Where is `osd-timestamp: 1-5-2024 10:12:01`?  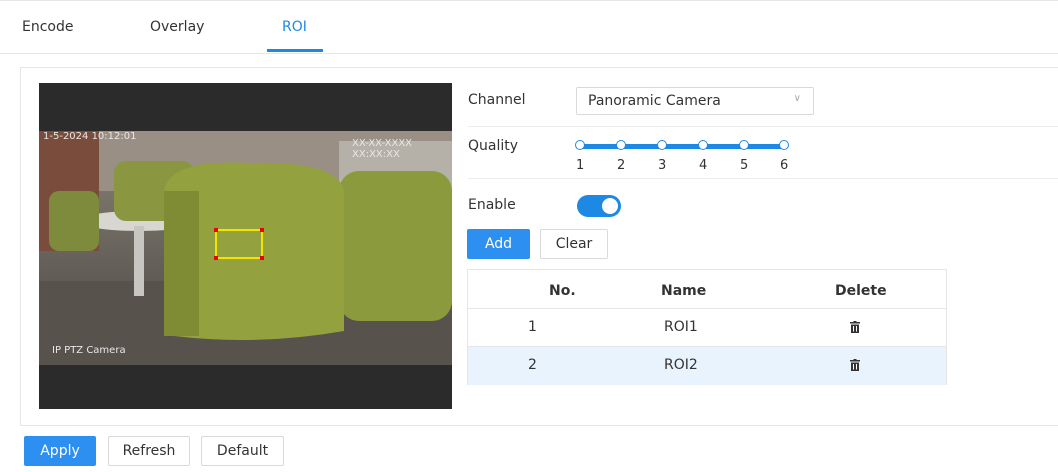 osd-timestamp: 1-5-2024 10:12:01 is located at coordinates (90, 136).